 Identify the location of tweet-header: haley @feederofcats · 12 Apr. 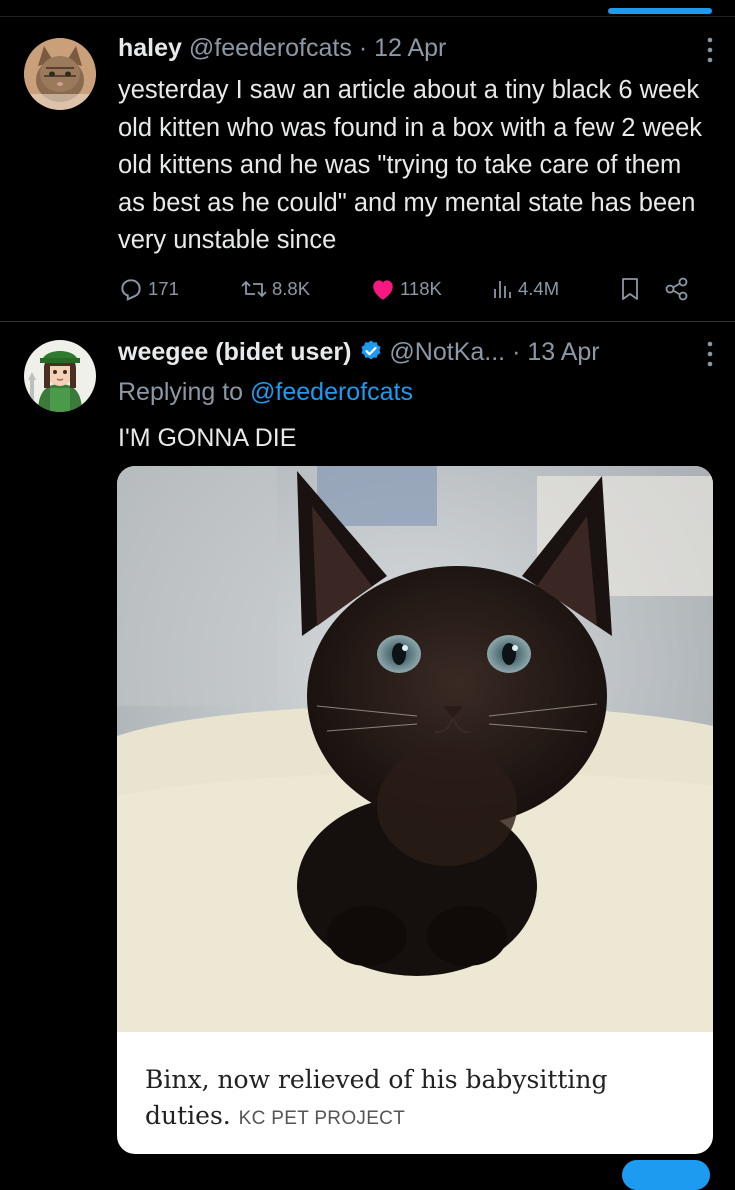
(416, 48).